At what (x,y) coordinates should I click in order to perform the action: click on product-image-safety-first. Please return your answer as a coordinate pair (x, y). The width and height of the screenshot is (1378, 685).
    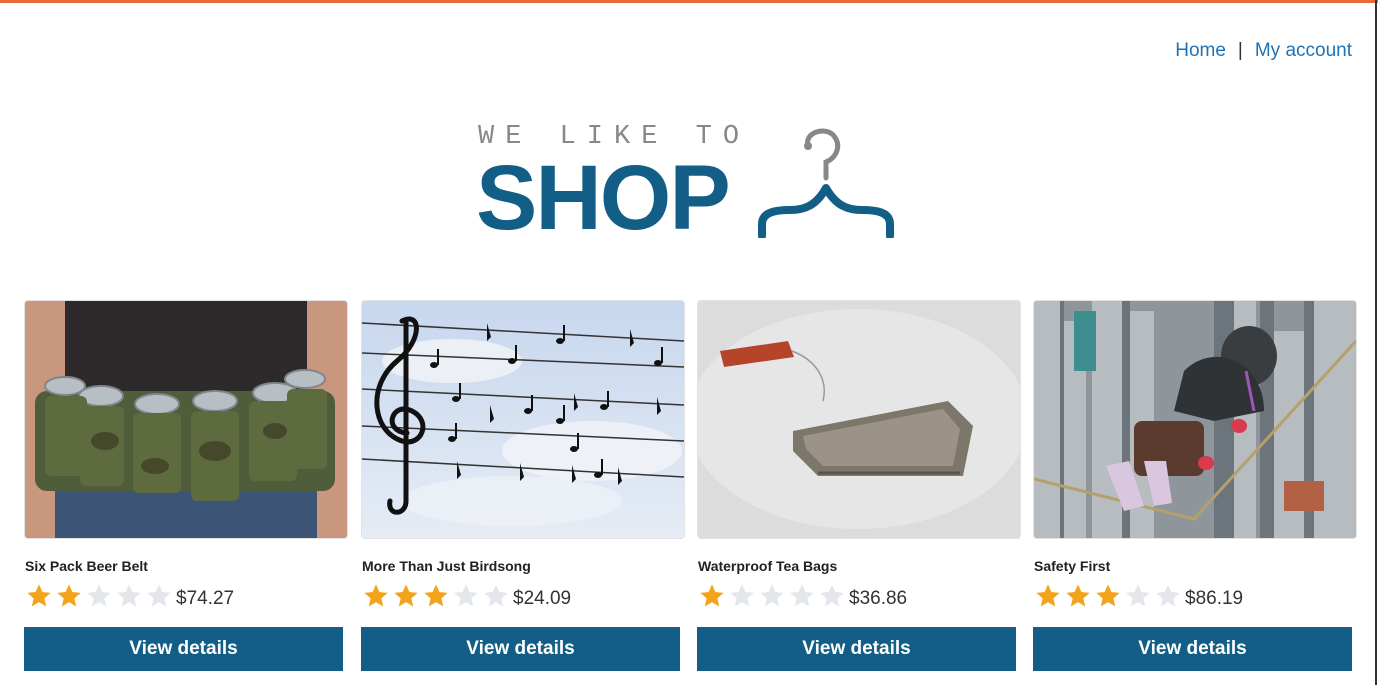
    Looking at the image, I should click on (1195, 419).